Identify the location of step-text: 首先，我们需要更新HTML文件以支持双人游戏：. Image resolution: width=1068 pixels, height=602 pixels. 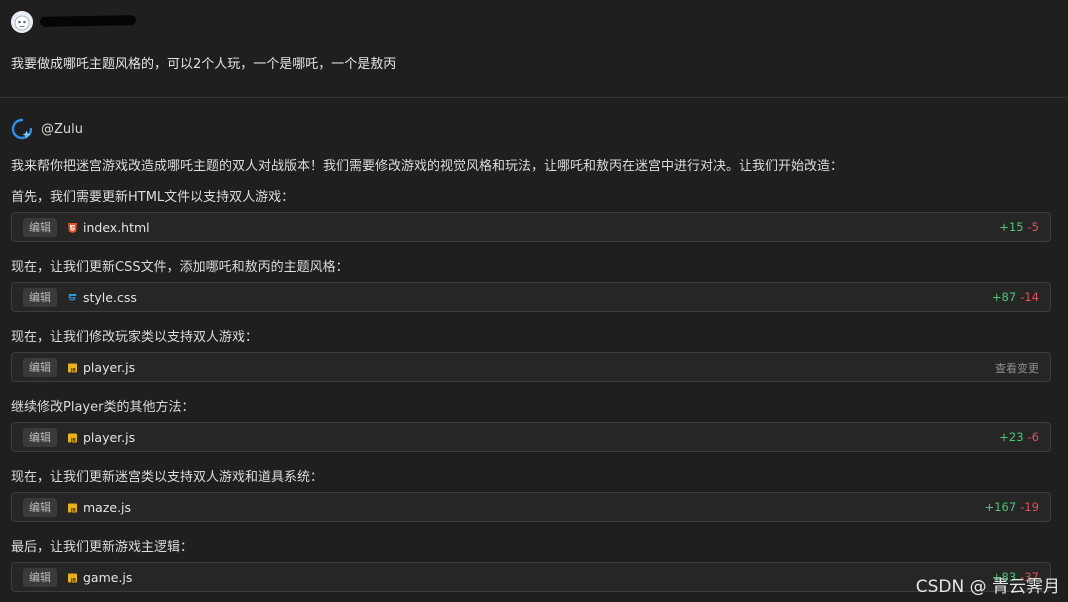
(153, 197).